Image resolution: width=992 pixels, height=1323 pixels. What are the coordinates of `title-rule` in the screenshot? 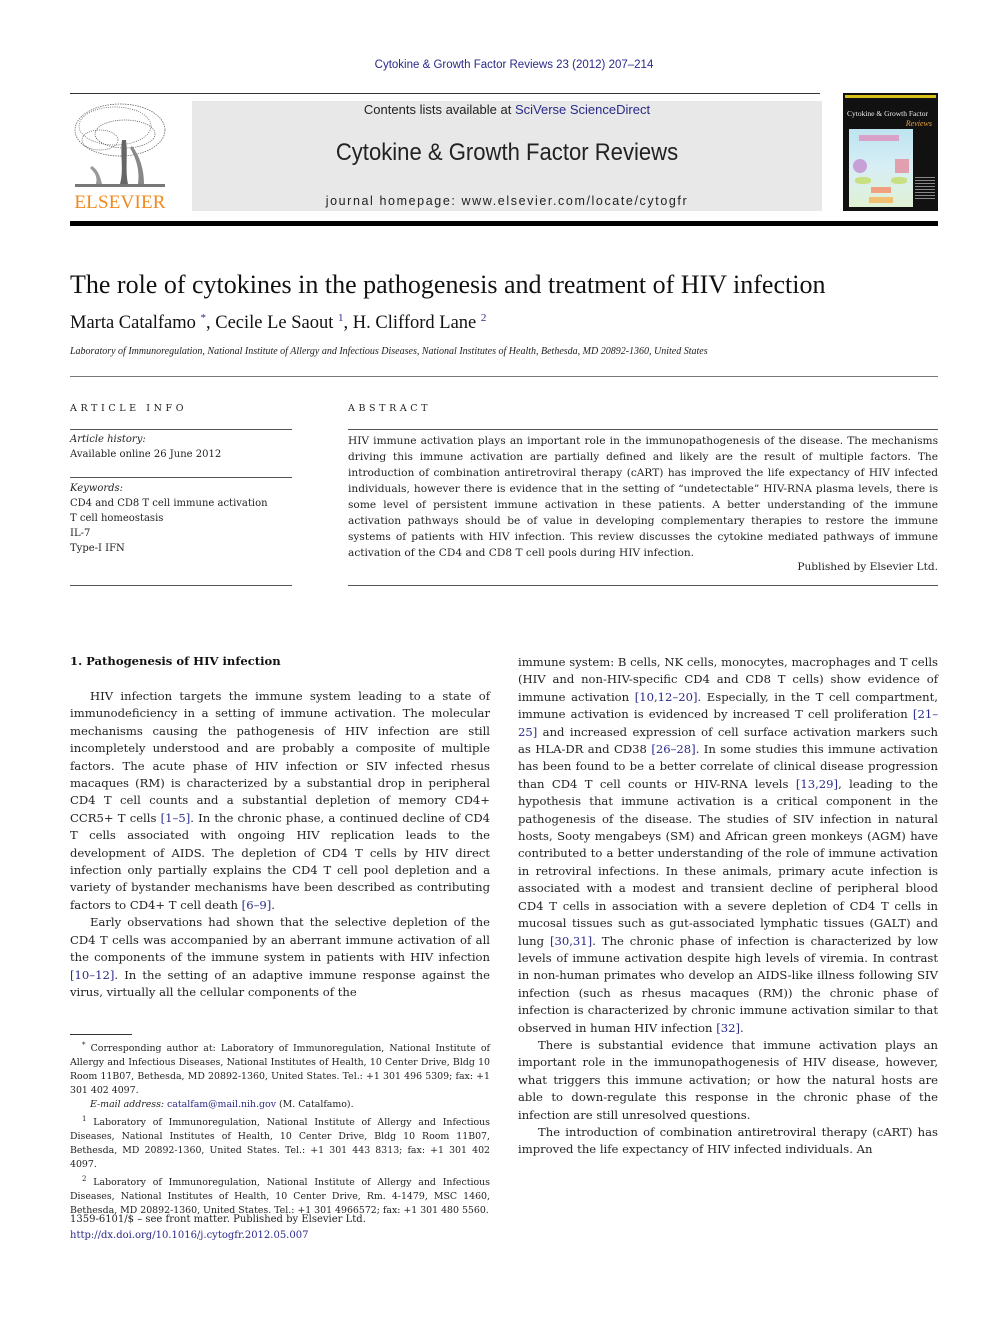 It's located at (504, 376).